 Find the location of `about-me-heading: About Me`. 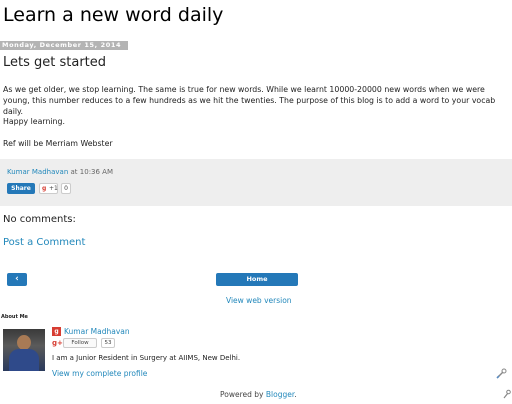

about-me-heading: About Me is located at coordinates (14, 317).